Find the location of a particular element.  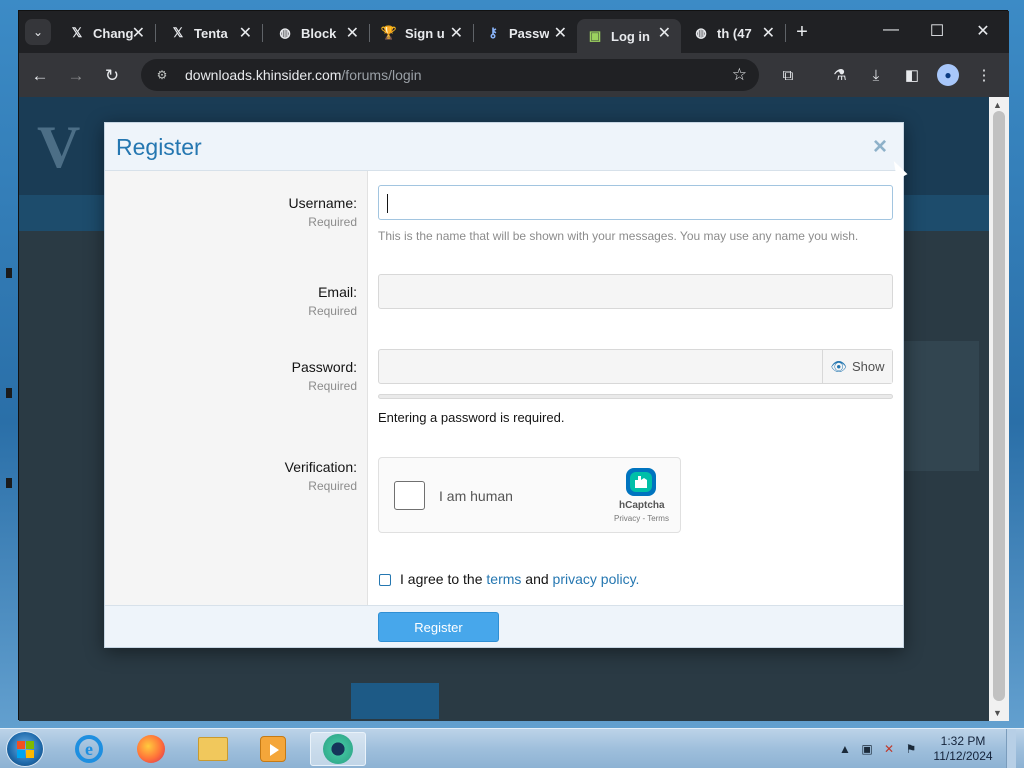

minimize-button: — is located at coordinates (891, 30).